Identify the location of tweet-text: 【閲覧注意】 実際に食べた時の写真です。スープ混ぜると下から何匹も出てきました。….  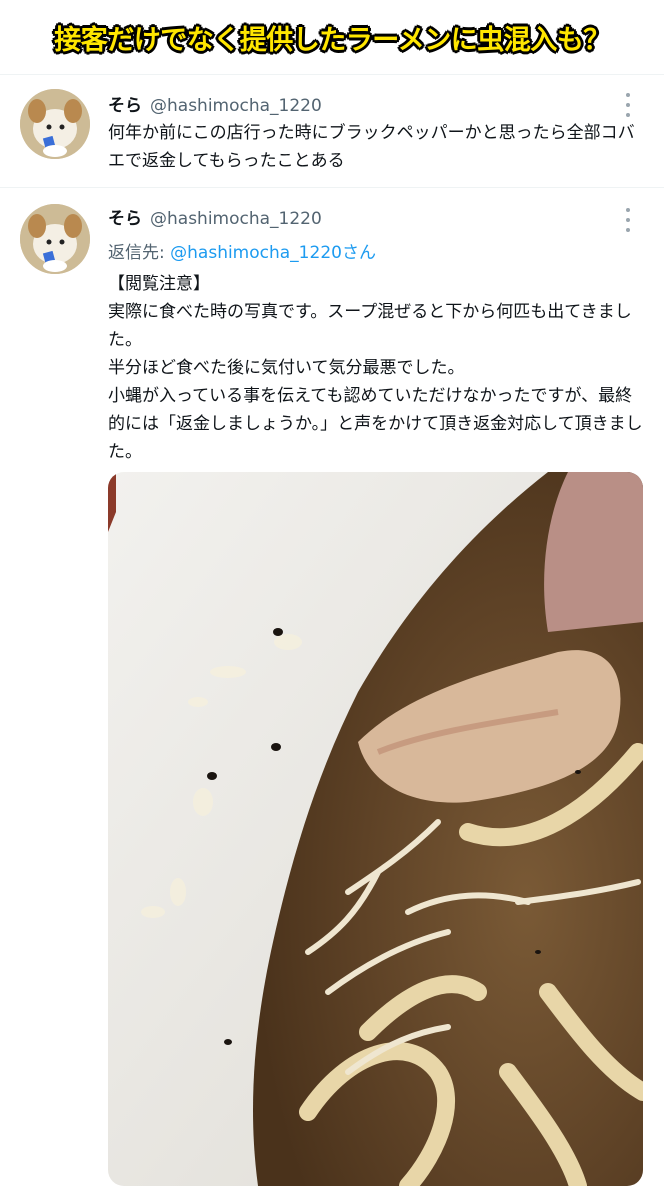
(375, 368).